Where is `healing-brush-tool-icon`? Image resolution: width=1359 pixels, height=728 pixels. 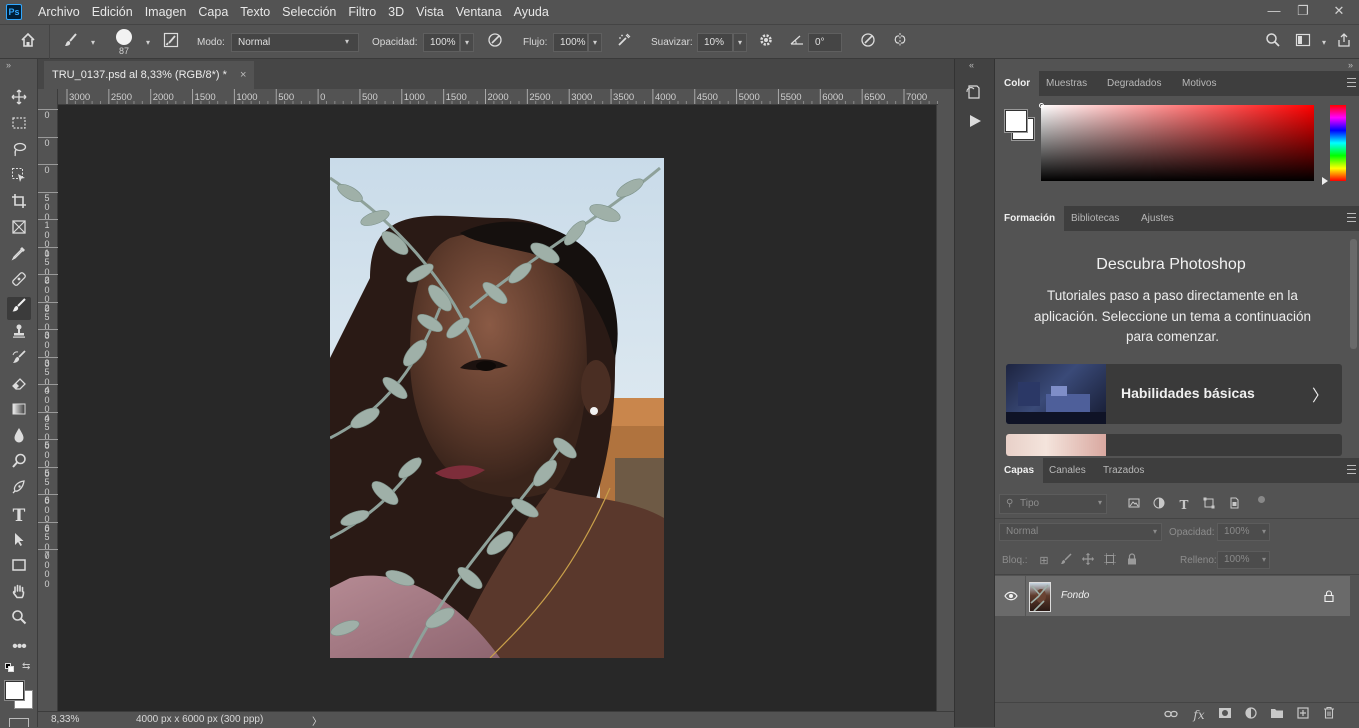 healing-brush-tool-icon is located at coordinates (19, 282).